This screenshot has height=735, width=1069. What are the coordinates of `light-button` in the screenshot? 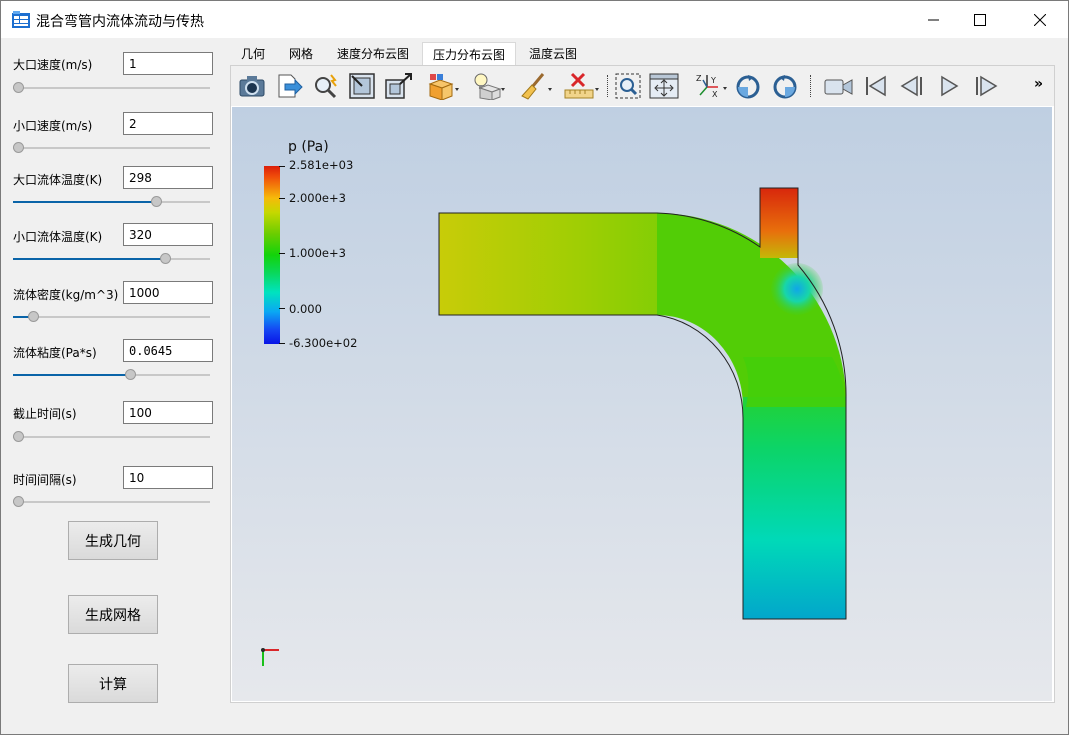 It's located at (489, 86).